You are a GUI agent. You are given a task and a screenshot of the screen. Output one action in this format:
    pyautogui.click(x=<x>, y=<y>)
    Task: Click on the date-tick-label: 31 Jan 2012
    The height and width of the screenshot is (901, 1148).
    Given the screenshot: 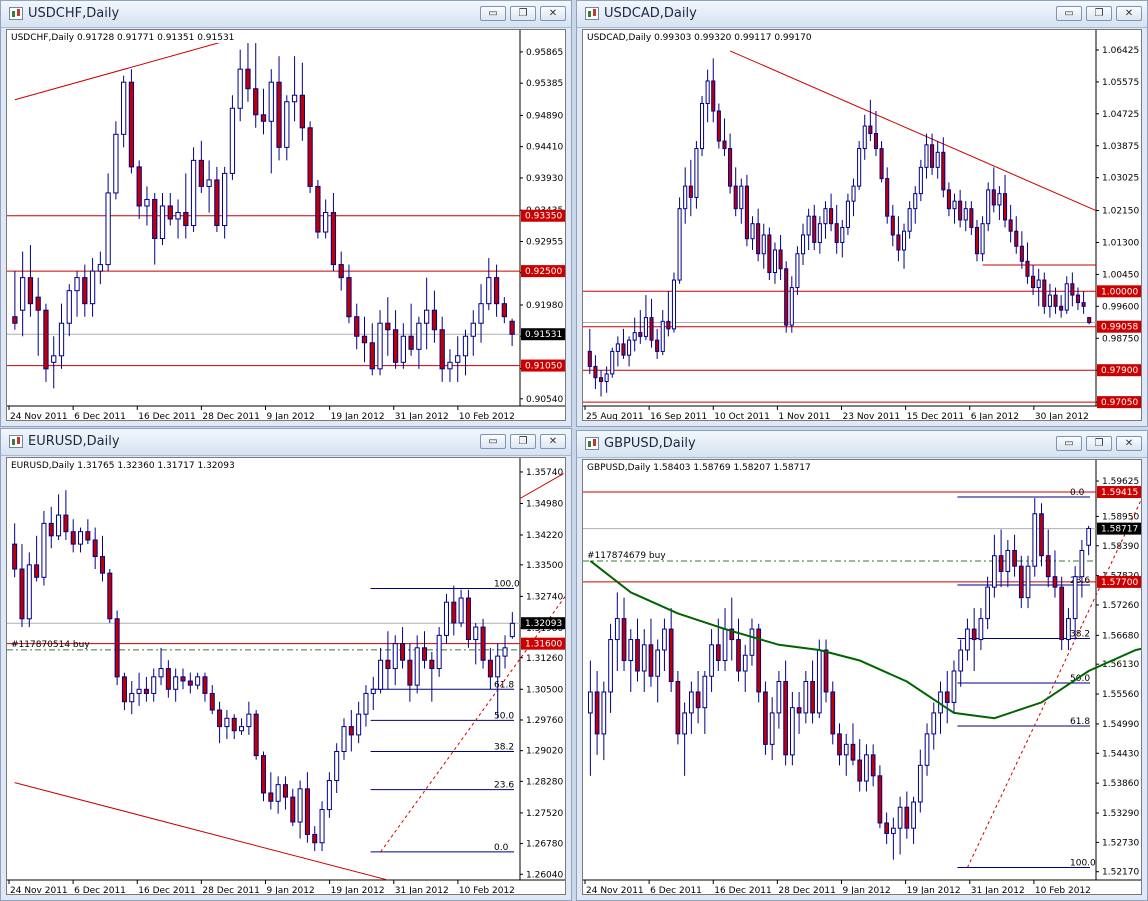 What is the action you would take?
    pyautogui.click(x=422, y=890)
    